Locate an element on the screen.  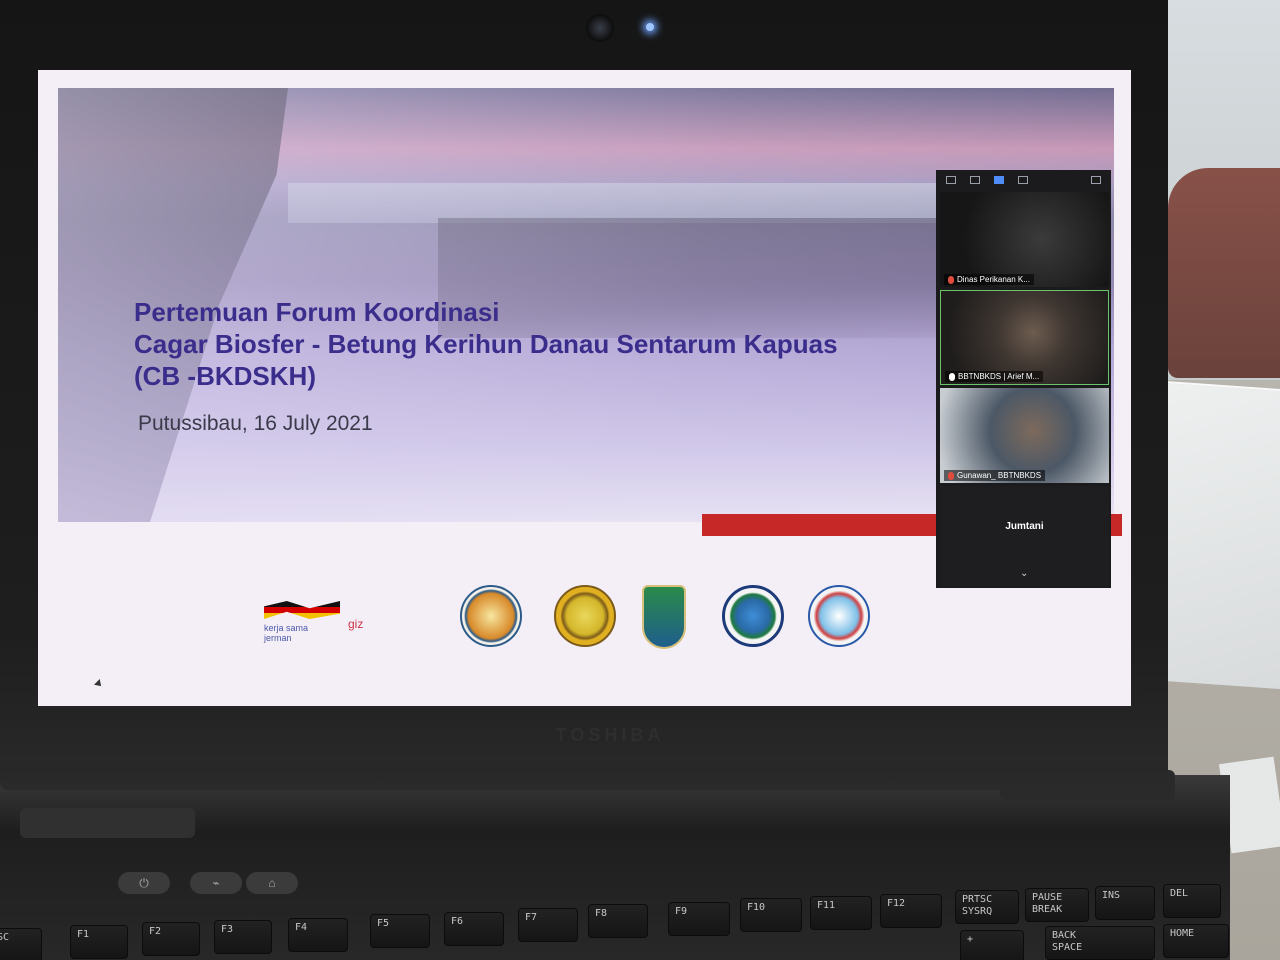
key-f3: F3 is located at coordinates (243, 937).